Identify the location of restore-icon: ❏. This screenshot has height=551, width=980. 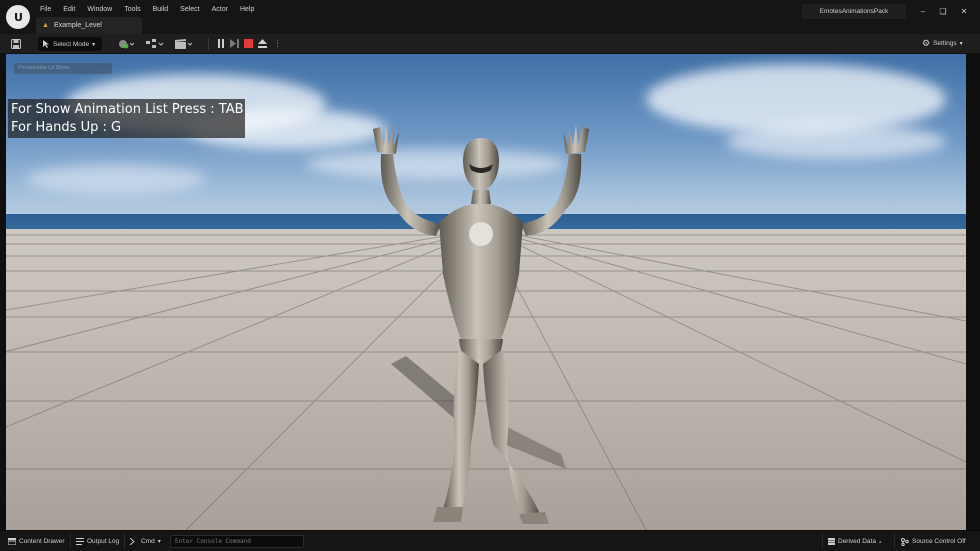
(943, 11).